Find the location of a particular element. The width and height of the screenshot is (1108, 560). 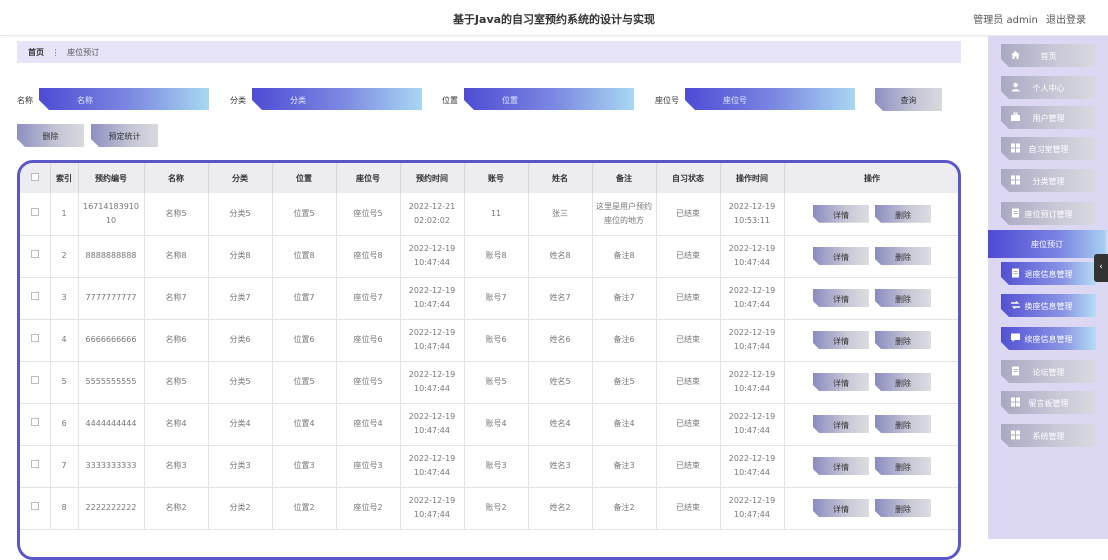

breadcrumb: 首页 ⋮ 座位预订 is located at coordinates (489, 52).